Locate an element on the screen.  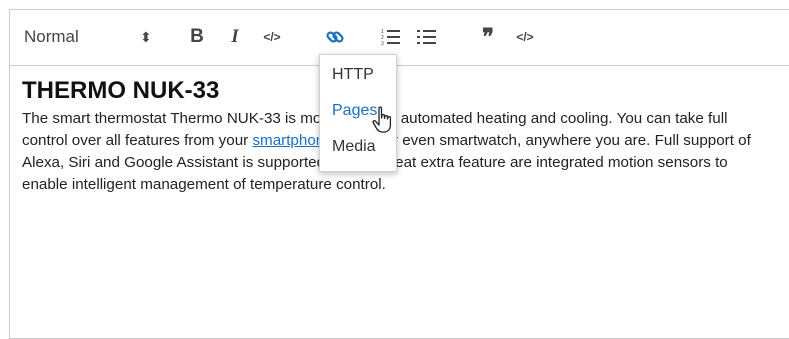
inline-code-button: </> is located at coordinates (272, 37).